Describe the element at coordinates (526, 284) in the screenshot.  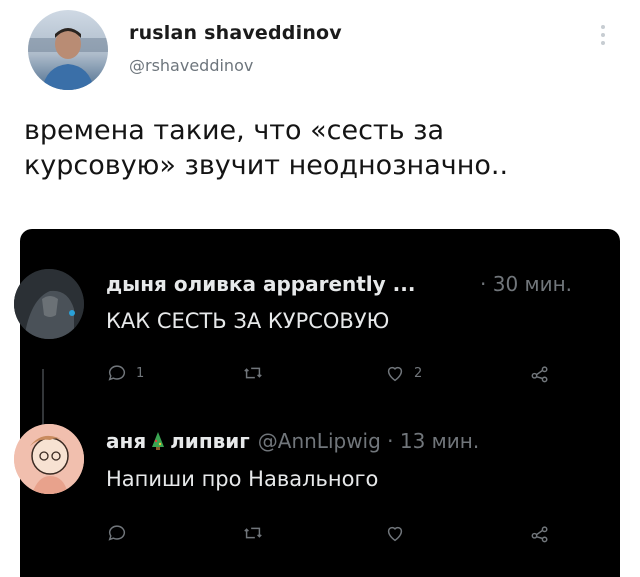
I see `reply-timestamp: · 30 мин.` at that location.